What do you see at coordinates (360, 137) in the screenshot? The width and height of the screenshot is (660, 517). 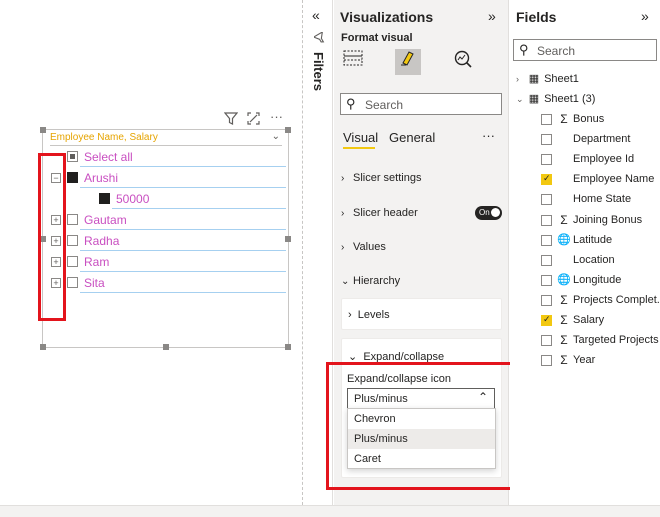 I see `tab-visual: Visual` at bounding box center [360, 137].